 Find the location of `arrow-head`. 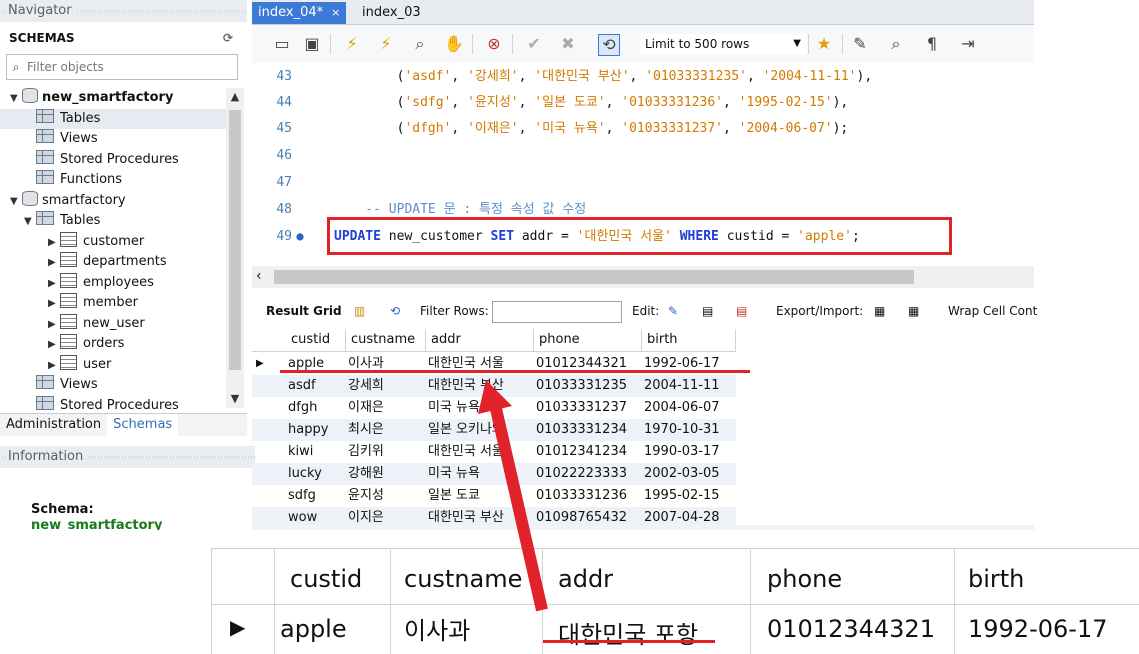

arrow-head is located at coordinates (495, 397).